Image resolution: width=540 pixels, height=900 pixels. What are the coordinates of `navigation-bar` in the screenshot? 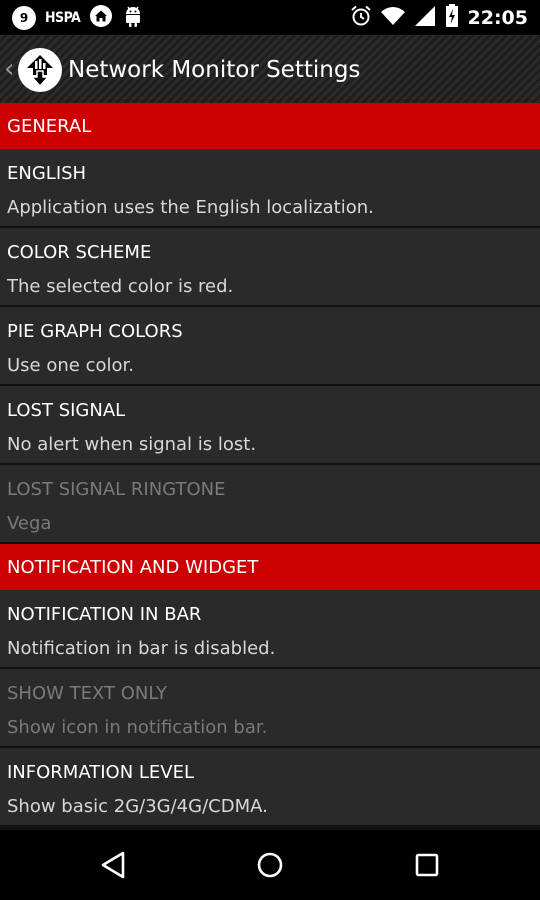 It's located at (270, 865).